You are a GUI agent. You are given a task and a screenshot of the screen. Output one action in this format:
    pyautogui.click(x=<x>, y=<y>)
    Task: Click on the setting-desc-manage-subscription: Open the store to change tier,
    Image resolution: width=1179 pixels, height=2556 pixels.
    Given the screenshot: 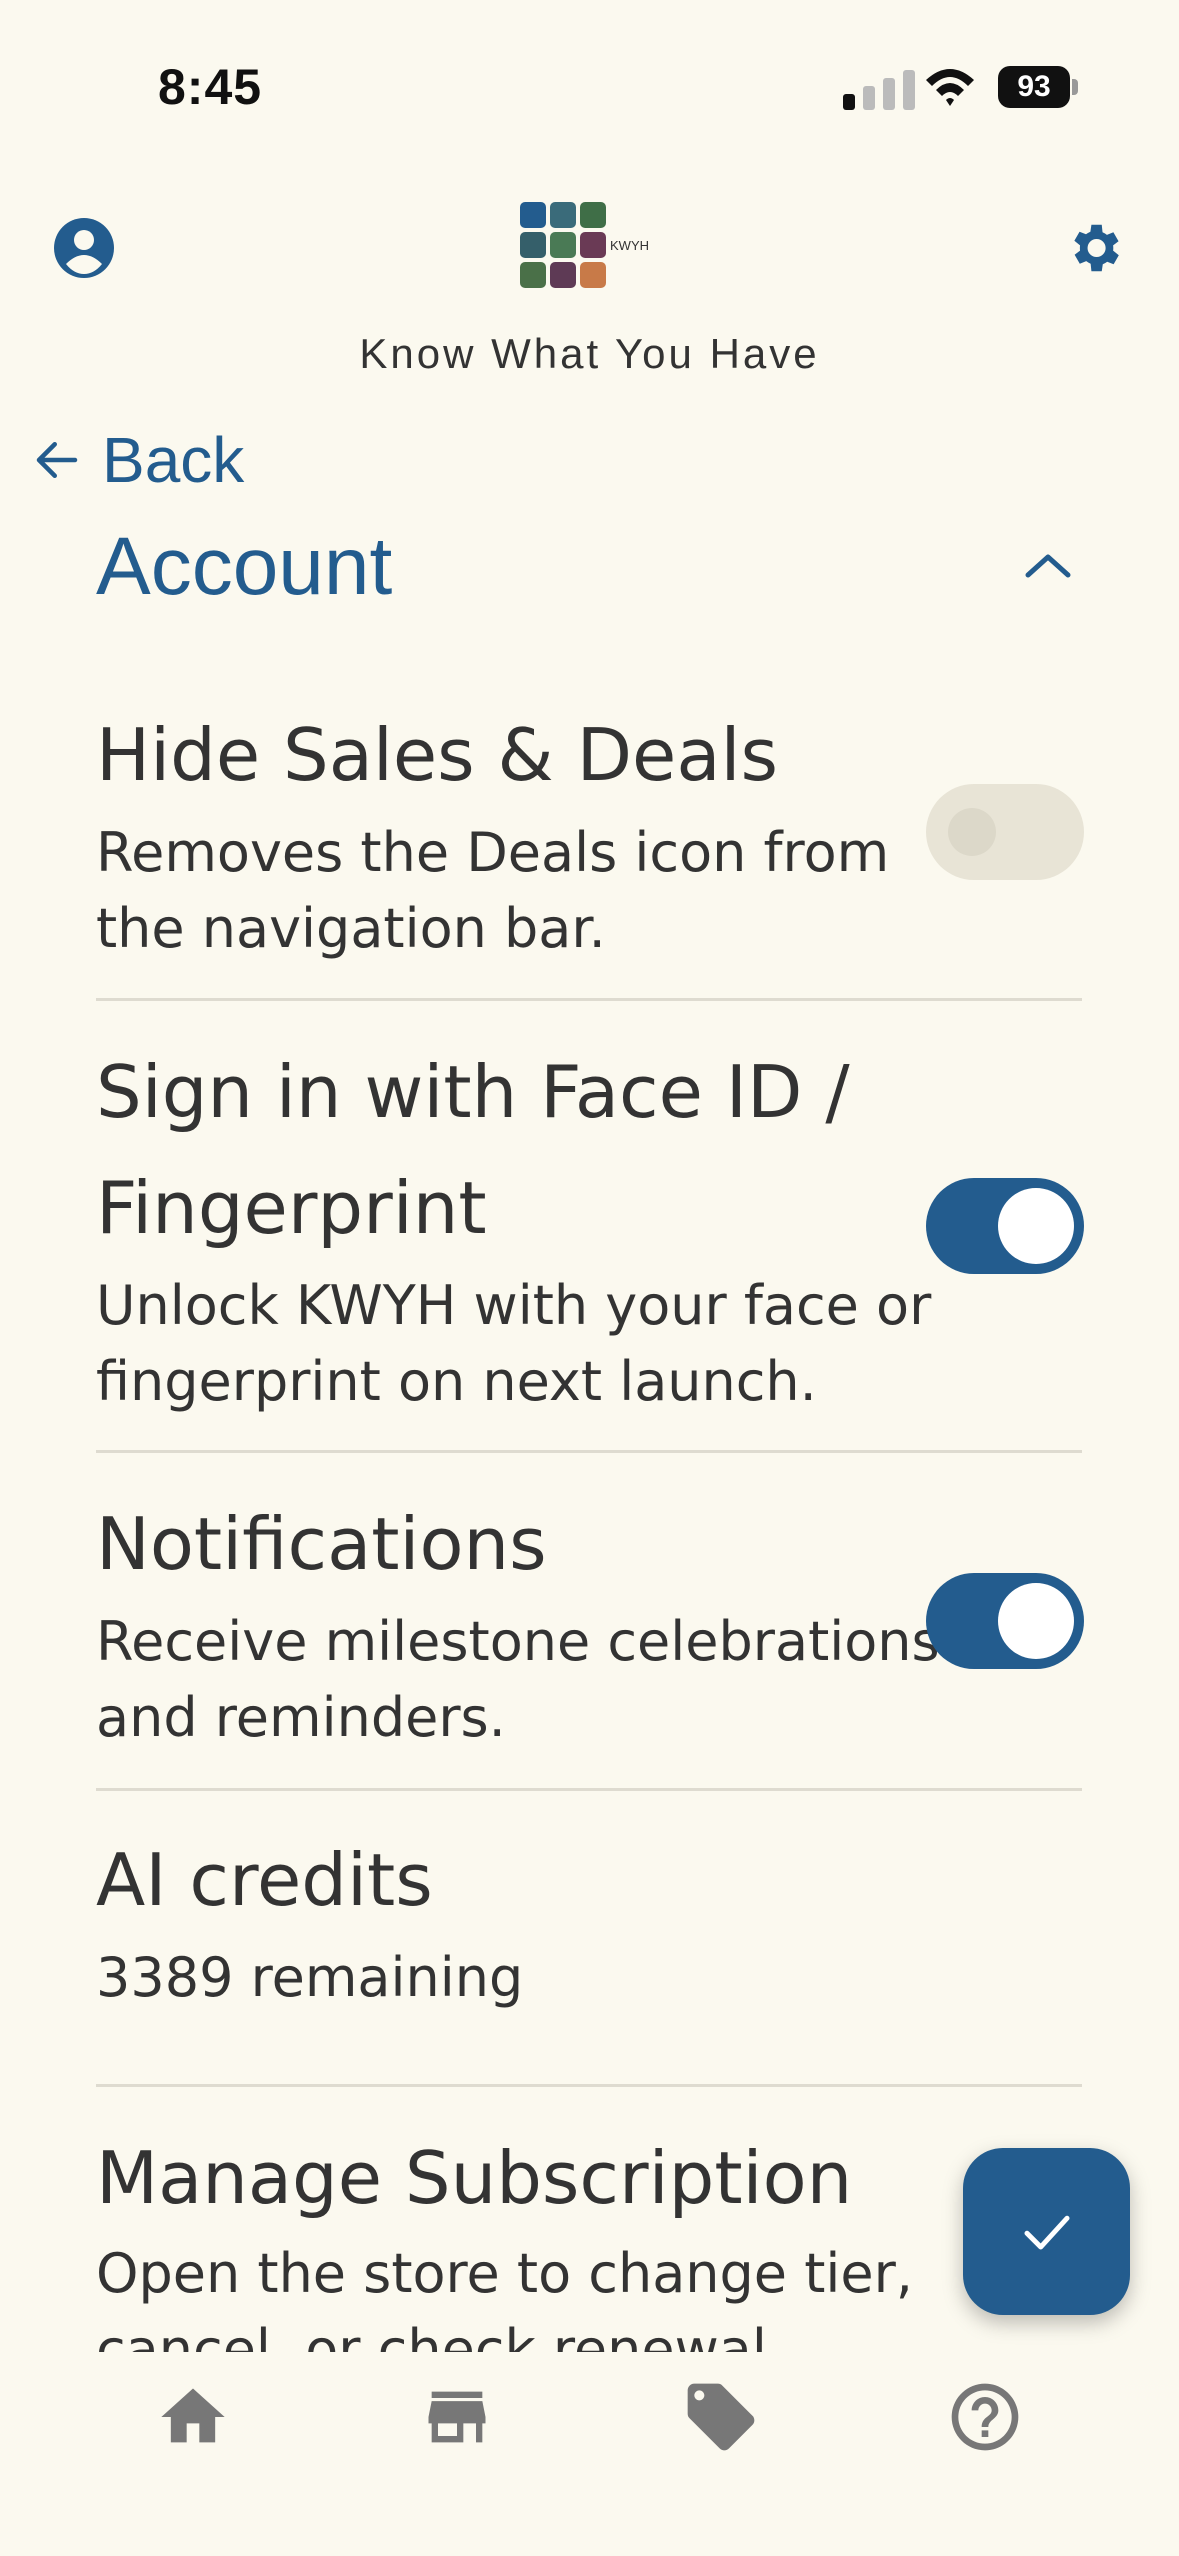 What is the action you would take?
    pyautogui.click(x=504, y=2273)
    